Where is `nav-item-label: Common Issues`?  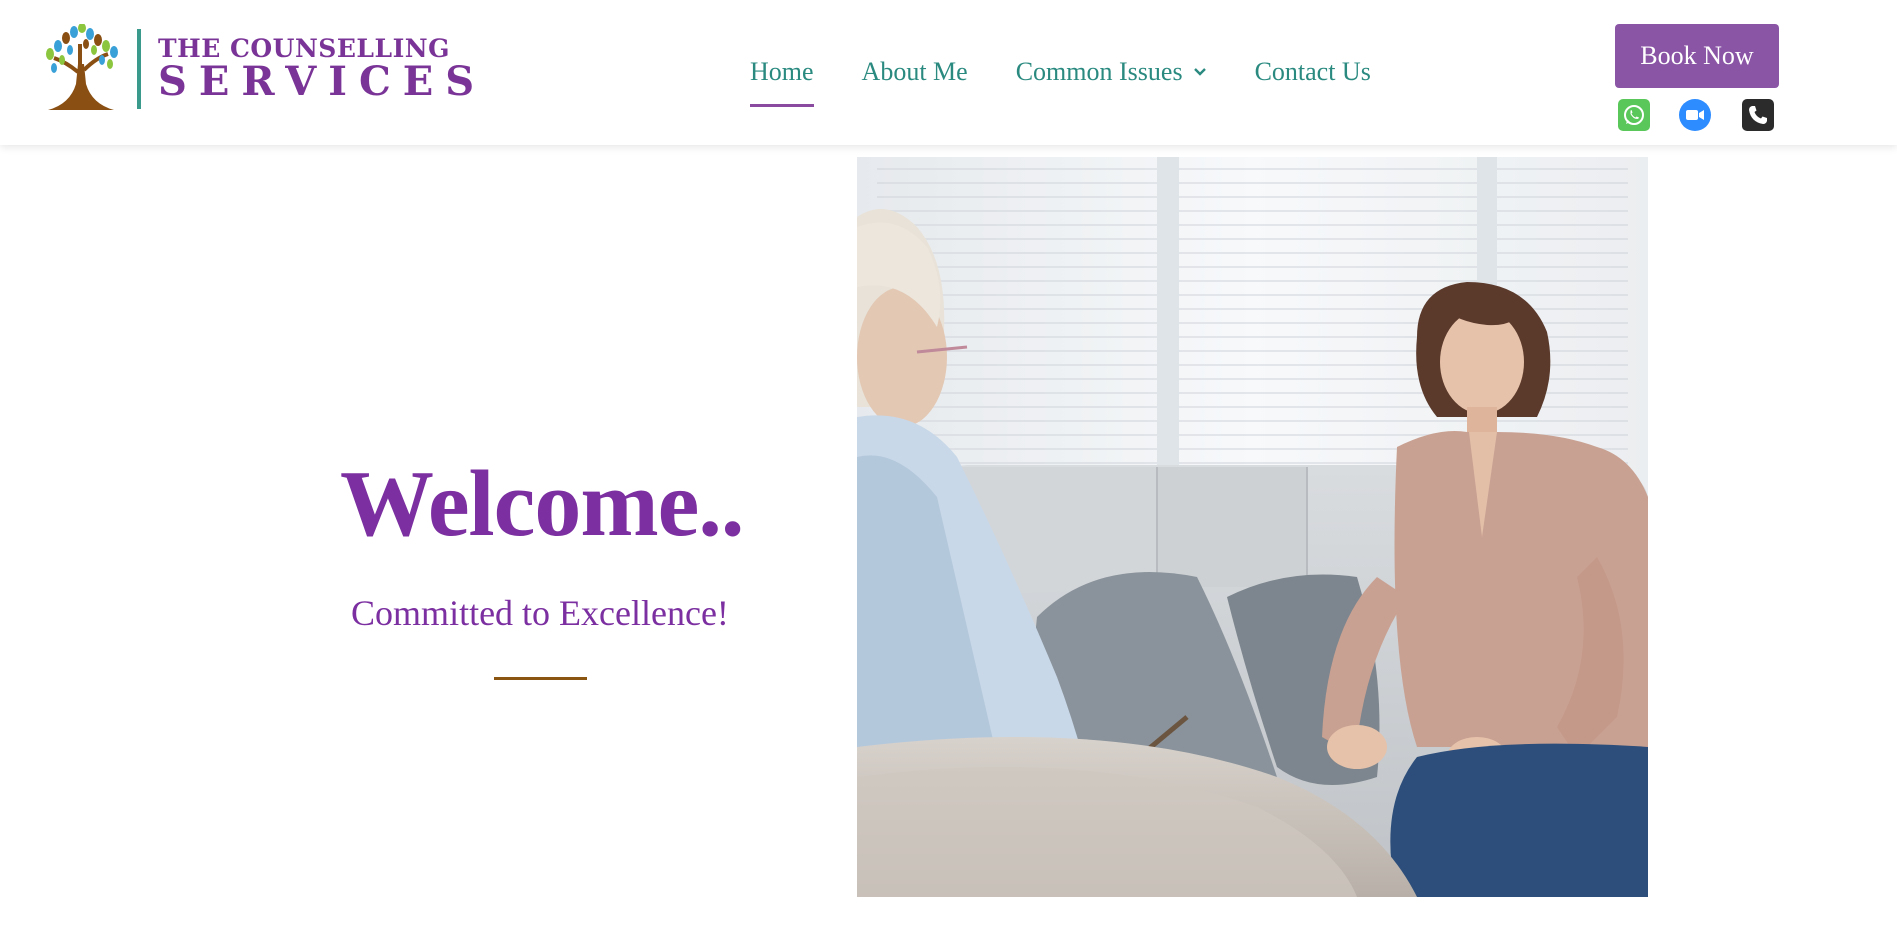 nav-item-label: Common Issues is located at coordinates (1099, 71).